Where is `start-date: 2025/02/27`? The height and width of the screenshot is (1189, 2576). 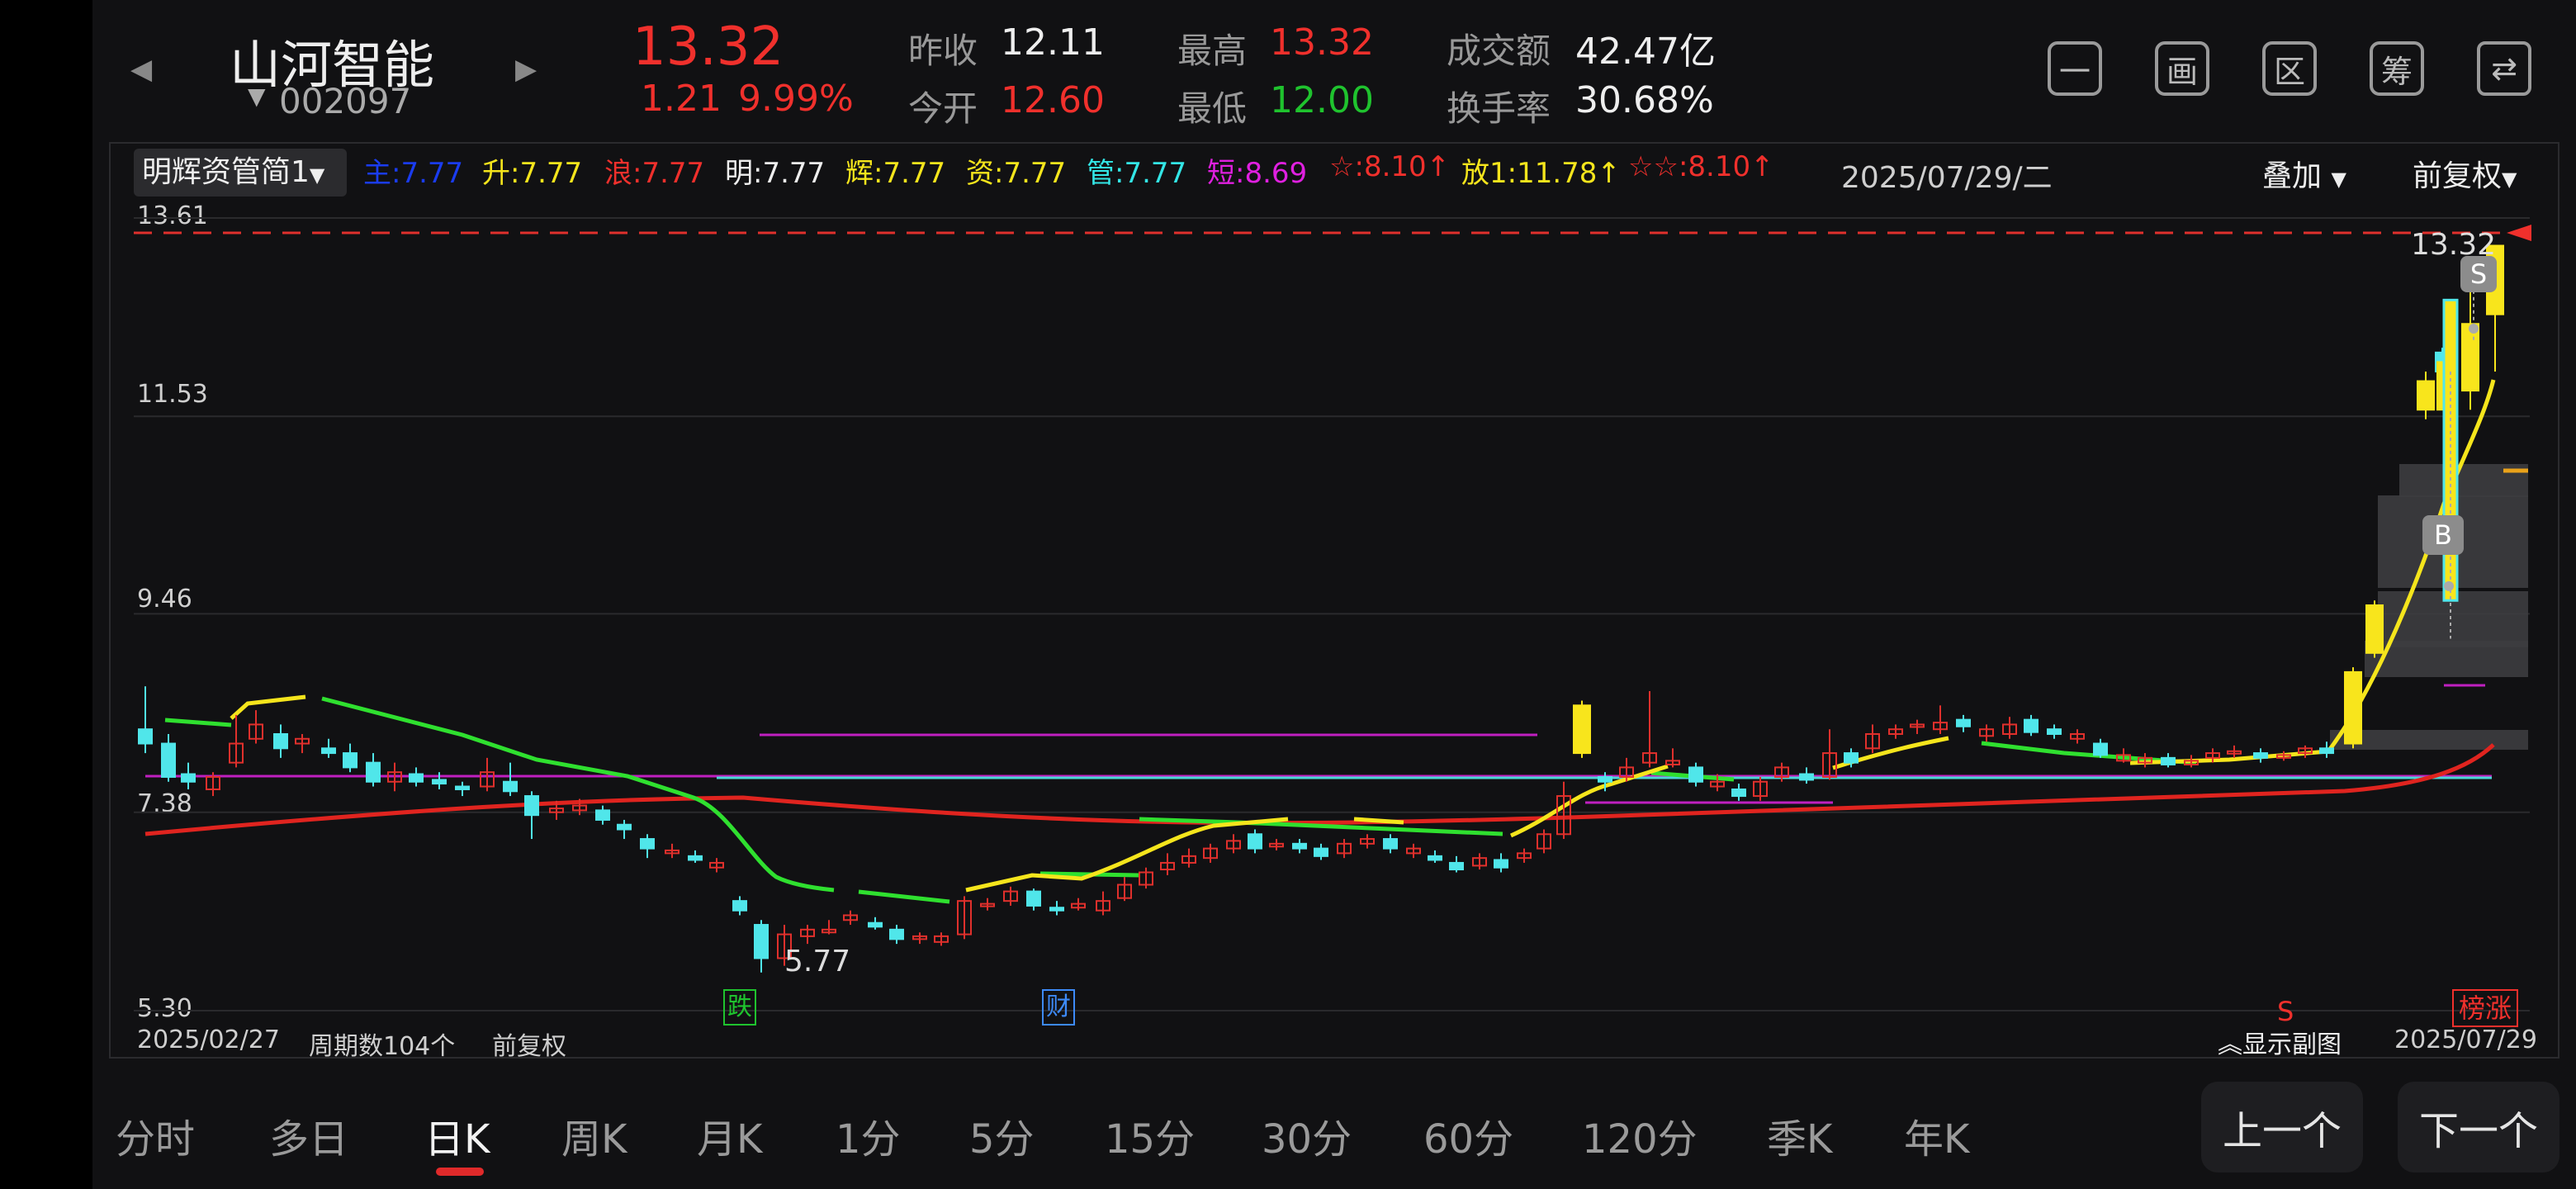
start-date: 2025/02/27 is located at coordinates (208, 1040).